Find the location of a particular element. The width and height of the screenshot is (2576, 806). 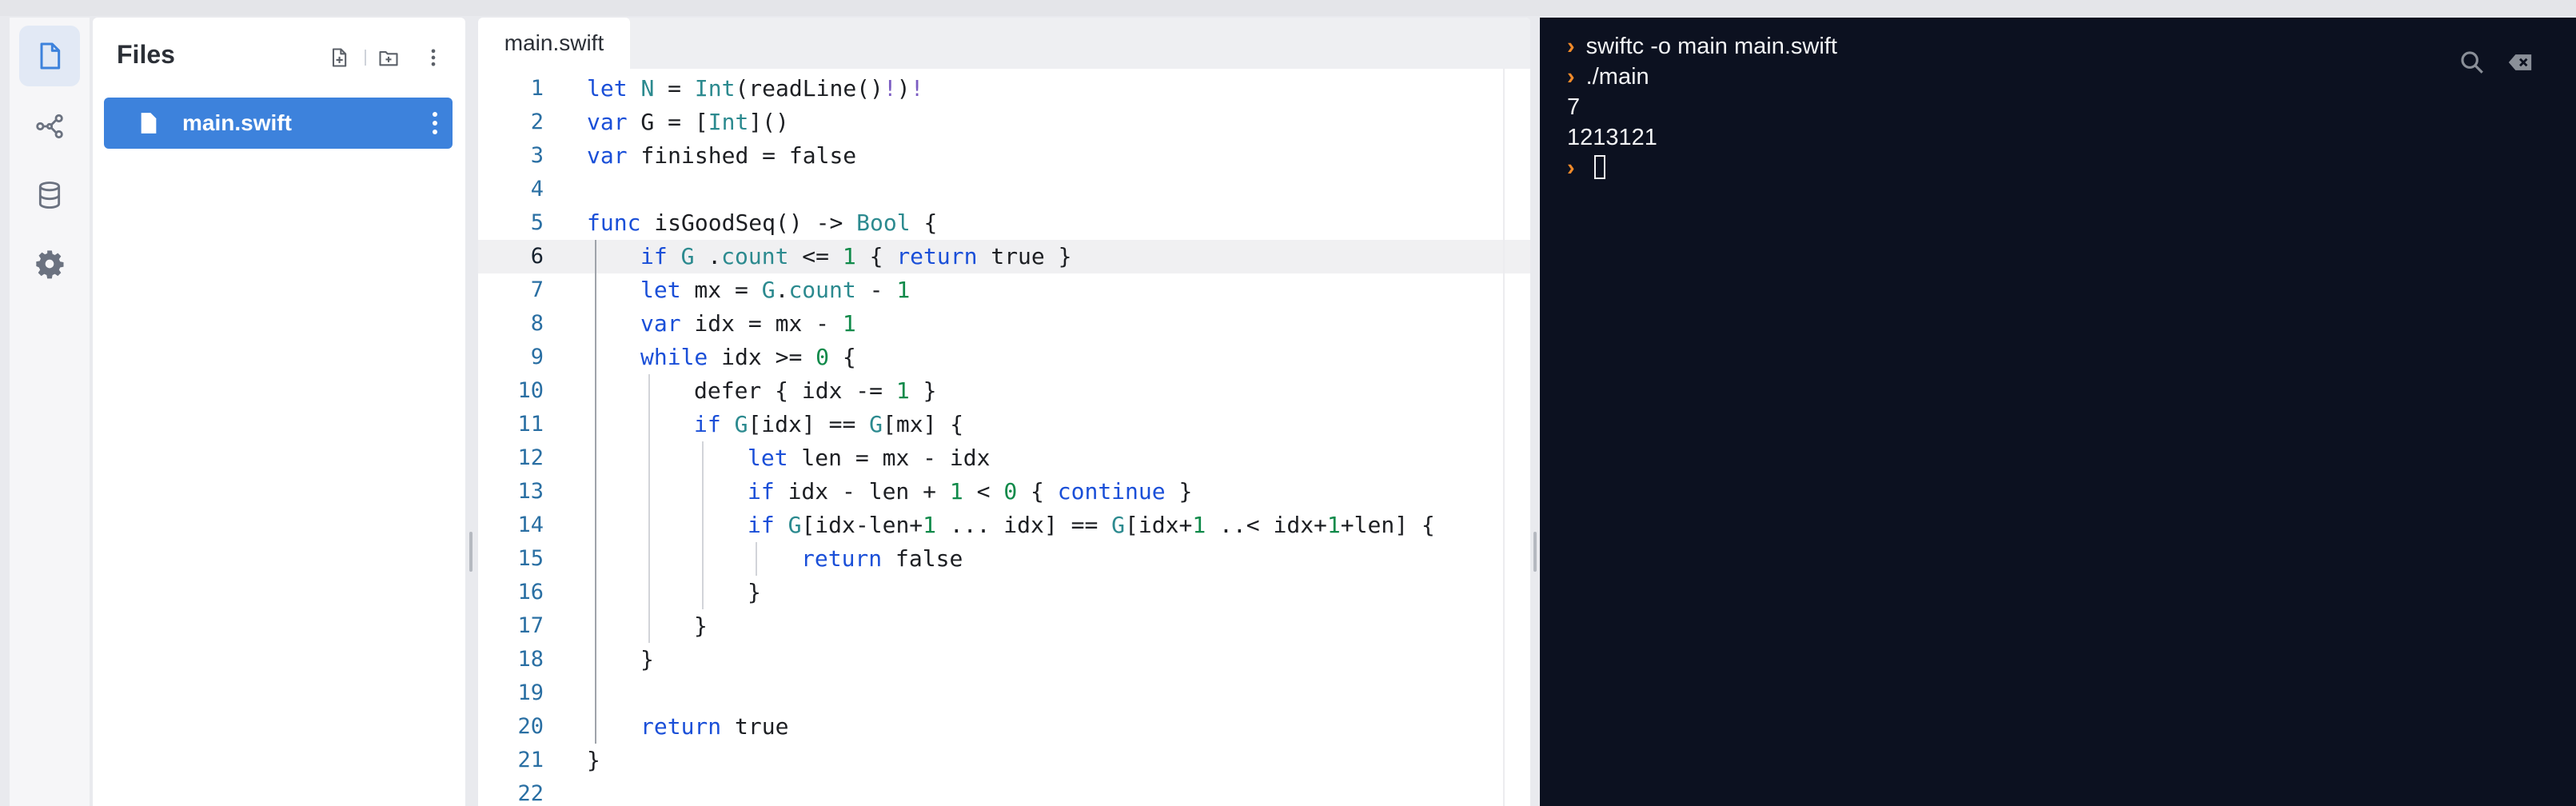

line-number: 9 is located at coordinates (537, 357).